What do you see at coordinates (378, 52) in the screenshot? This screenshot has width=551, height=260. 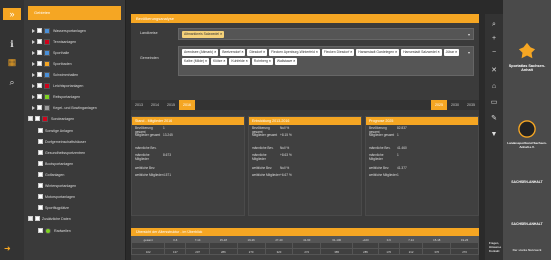 I see `gemeinde-tag: Hansestadt Gardelegen×` at bounding box center [378, 52].